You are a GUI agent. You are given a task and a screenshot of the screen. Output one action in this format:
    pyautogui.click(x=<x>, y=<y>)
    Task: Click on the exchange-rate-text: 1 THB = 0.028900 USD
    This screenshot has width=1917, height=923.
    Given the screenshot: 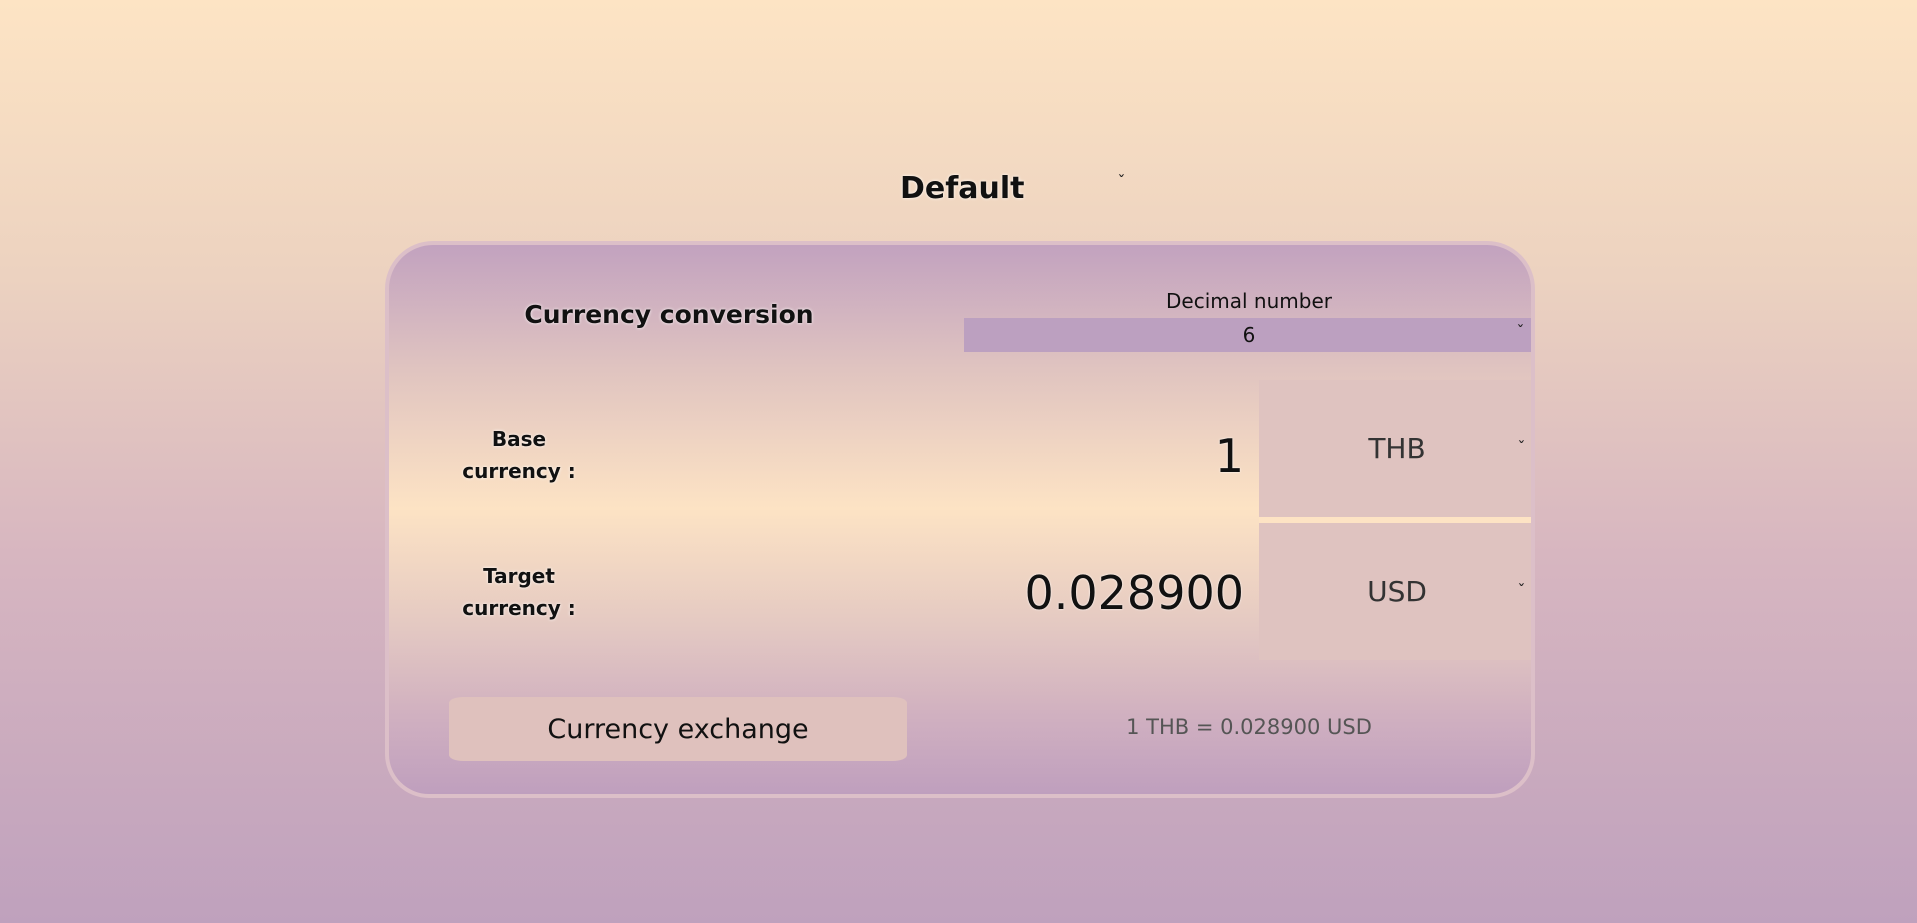 What is the action you would take?
    pyautogui.click(x=1249, y=727)
    